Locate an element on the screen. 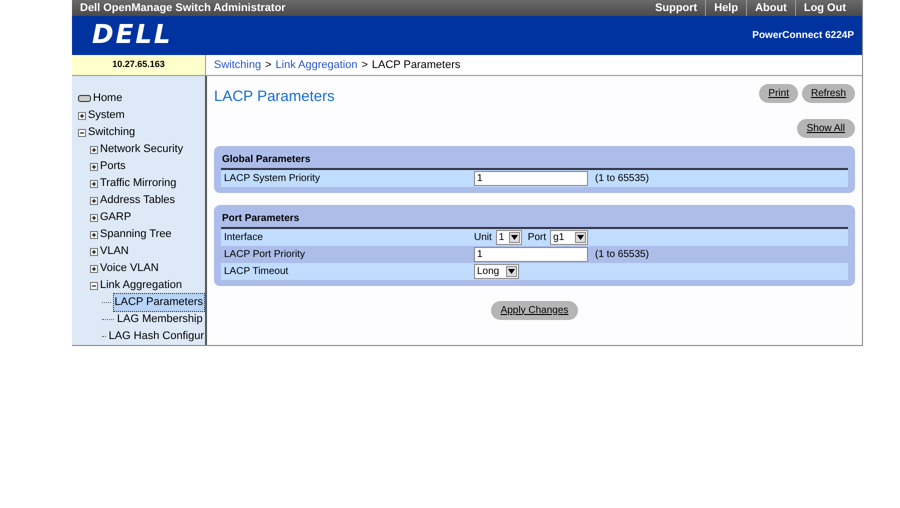  dropdown: Long is located at coordinates (496, 271).